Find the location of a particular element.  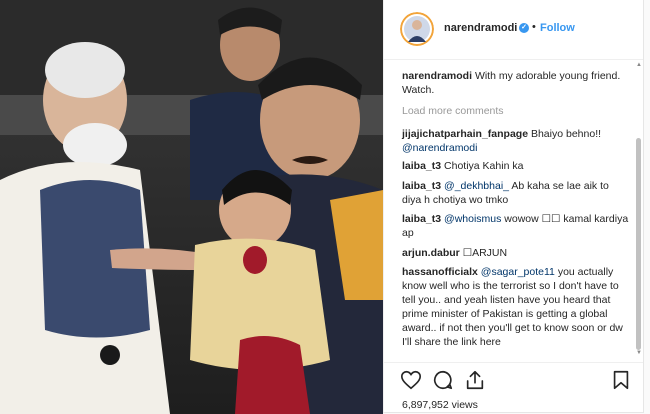

post-username: narendramodi is located at coordinates (480, 28).